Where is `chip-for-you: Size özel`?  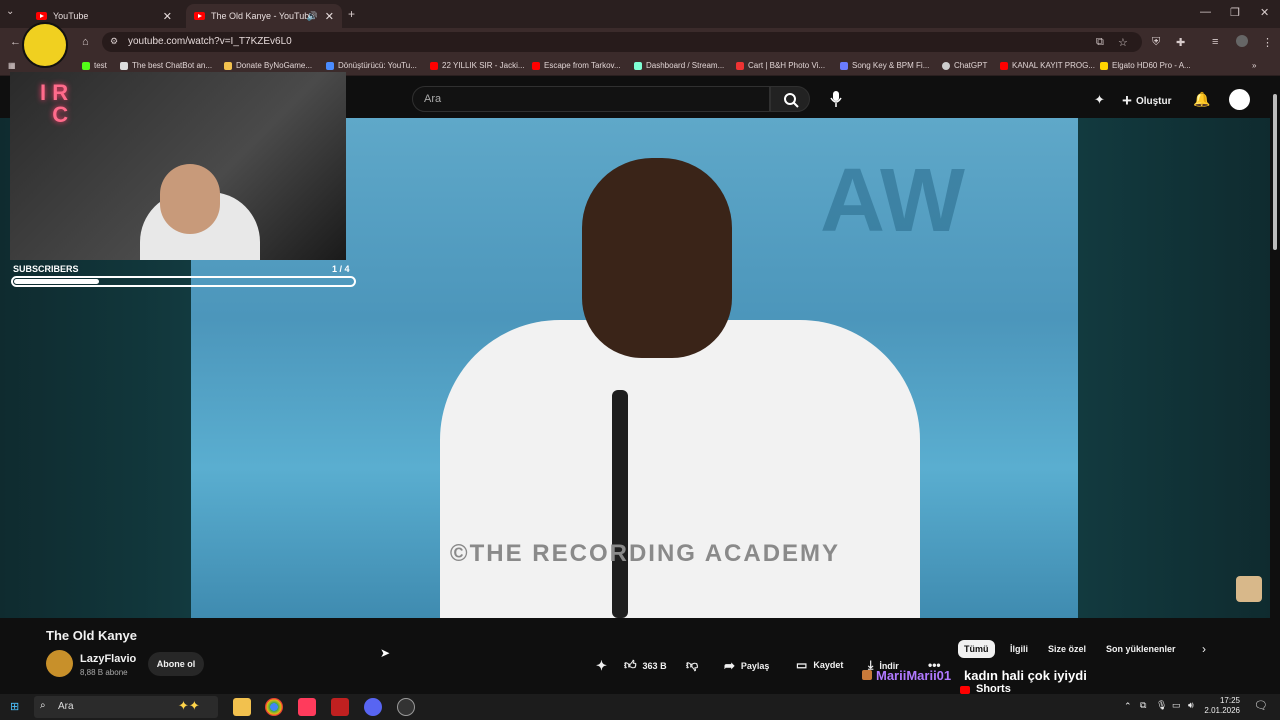 chip-for-you: Size özel is located at coordinates (1067, 649).